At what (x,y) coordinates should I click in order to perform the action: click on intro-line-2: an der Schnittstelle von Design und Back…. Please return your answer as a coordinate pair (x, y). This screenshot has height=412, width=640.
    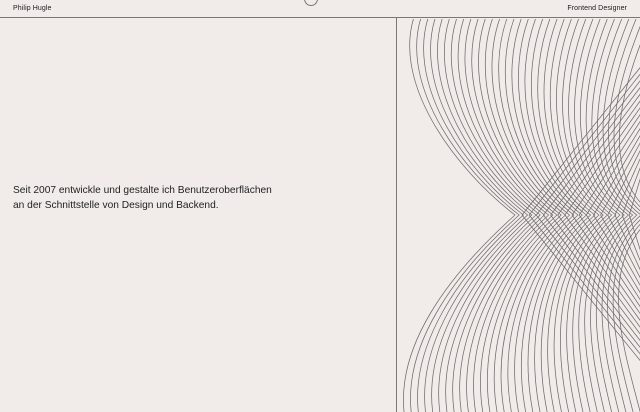
    Looking at the image, I should click on (116, 205).